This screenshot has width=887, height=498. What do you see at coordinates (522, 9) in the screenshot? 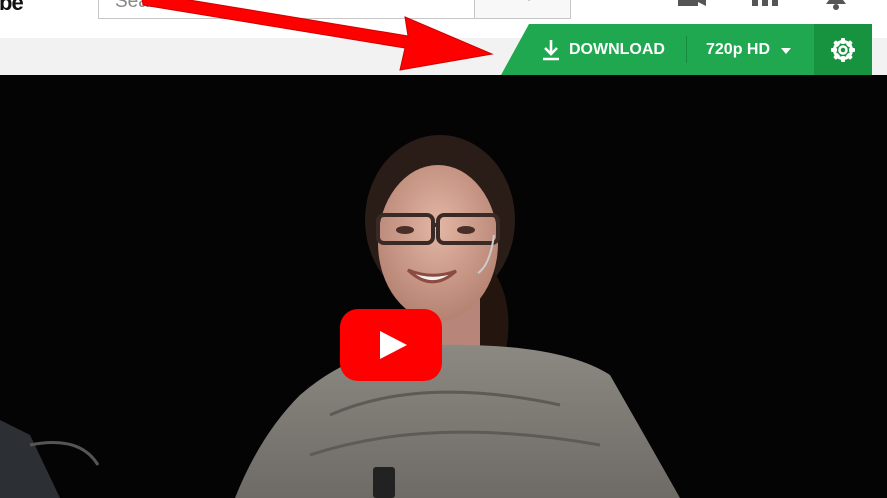
I see `search-button` at bounding box center [522, 9].